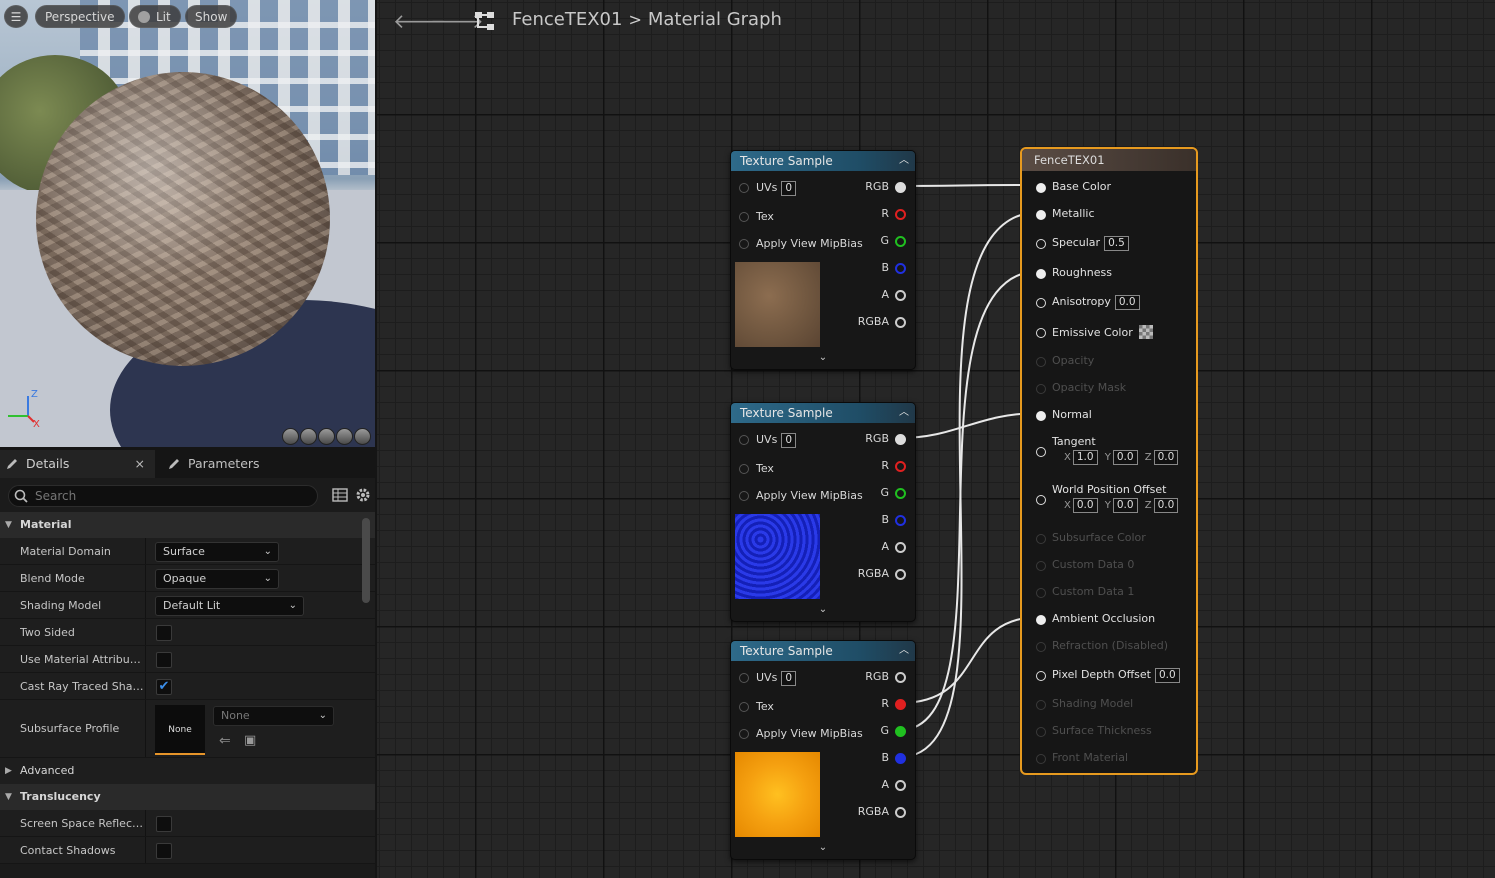  I want to click on plane-preview-icon, so click(326, 436).